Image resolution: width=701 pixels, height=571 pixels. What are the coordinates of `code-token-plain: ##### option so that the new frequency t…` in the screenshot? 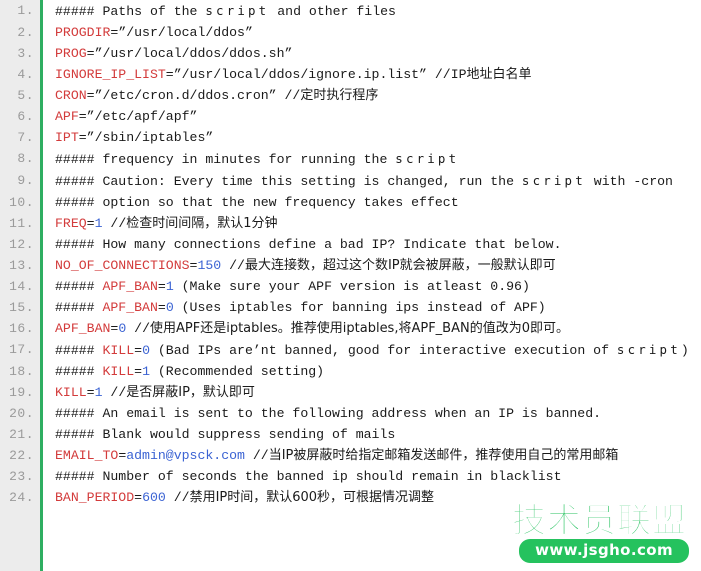 It's located at (257, 202).